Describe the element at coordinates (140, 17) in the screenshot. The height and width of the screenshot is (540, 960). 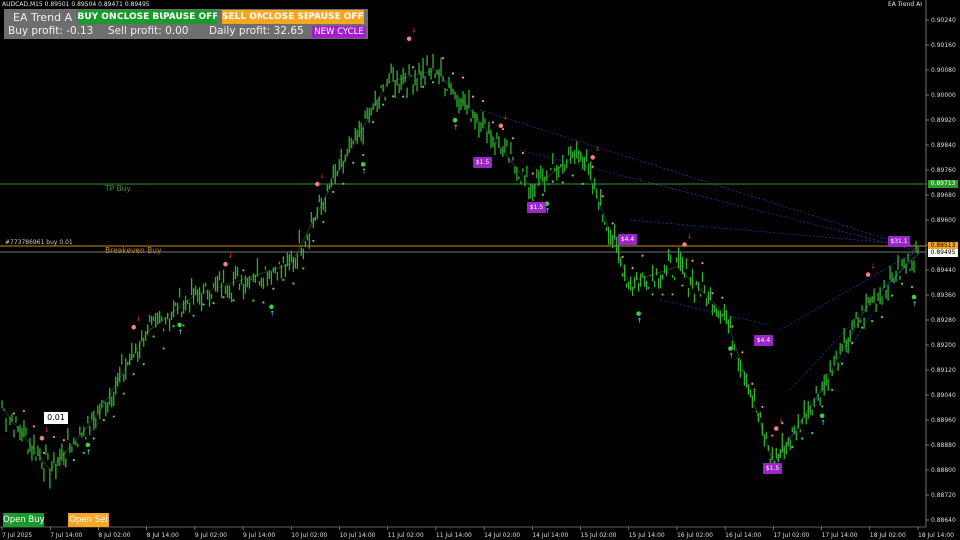
I see `close-buy-button: CLOSE BUY` at that location.